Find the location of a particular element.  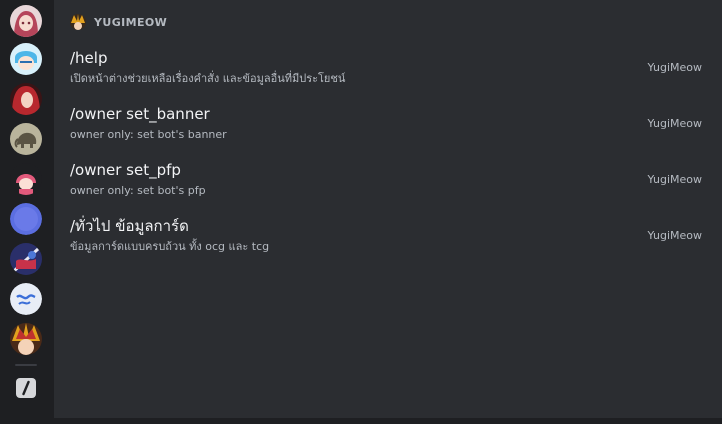

slash-command-icon is located at coordinates (26, 388).